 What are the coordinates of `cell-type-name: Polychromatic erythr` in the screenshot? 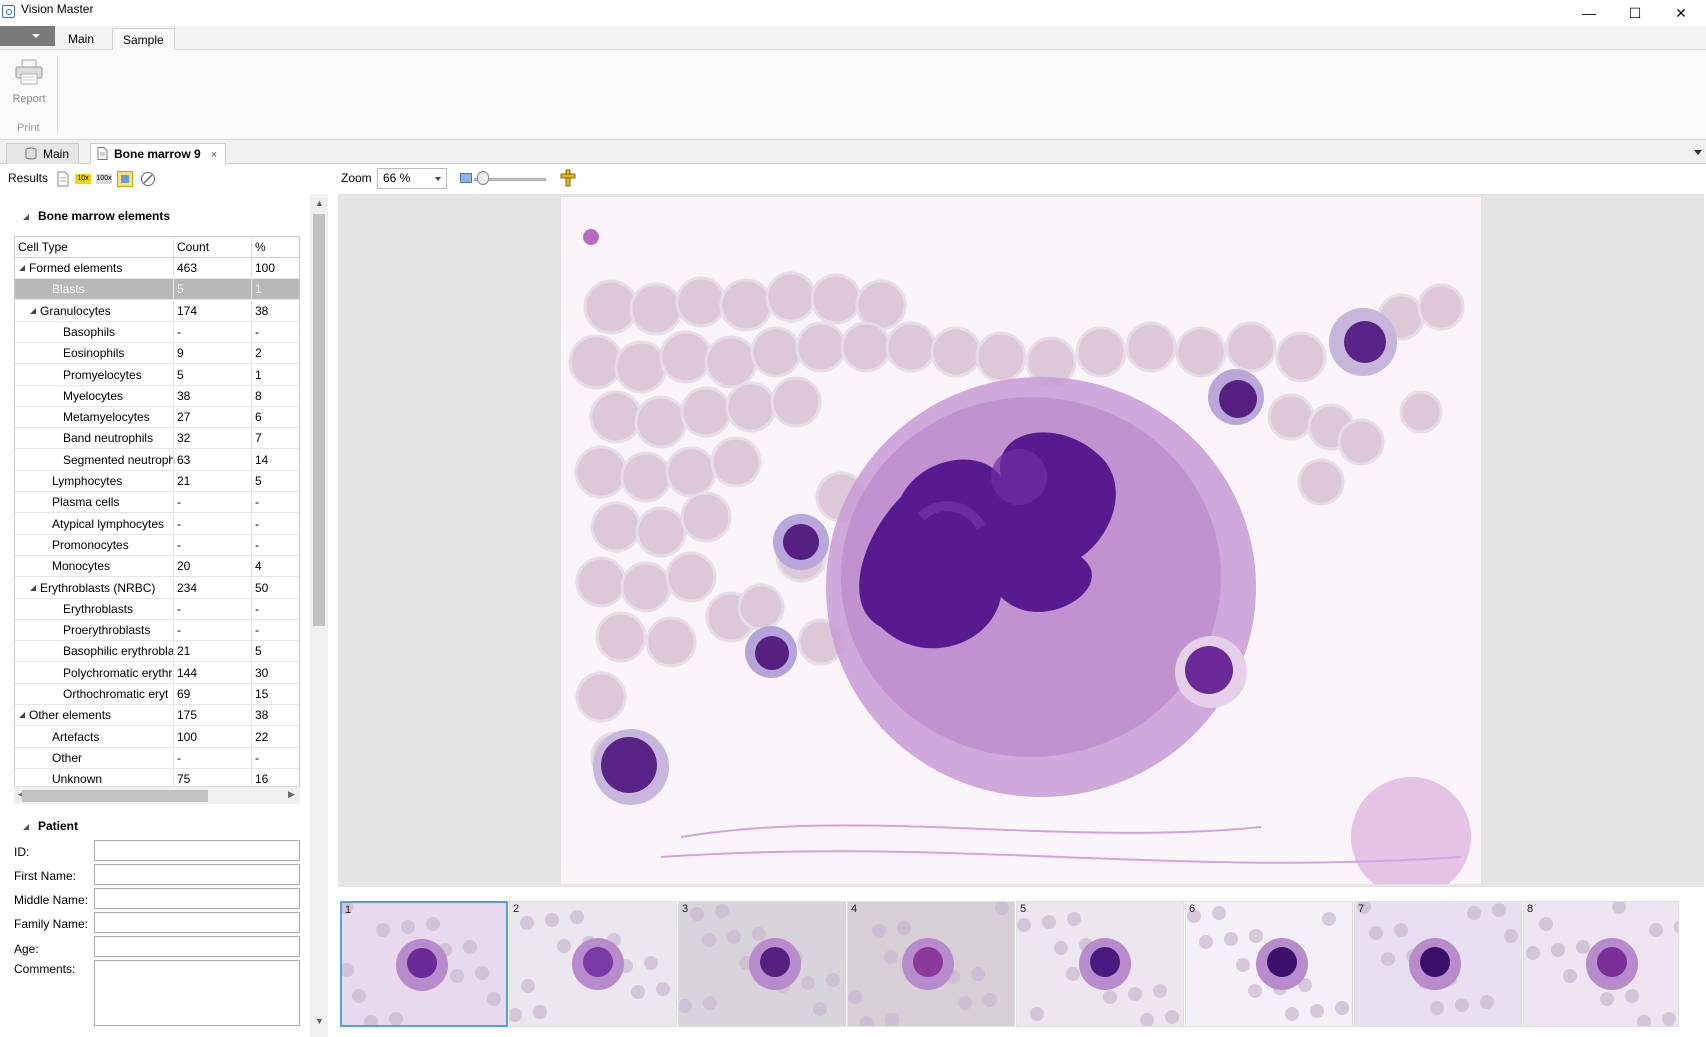 It's located at (118, 672).